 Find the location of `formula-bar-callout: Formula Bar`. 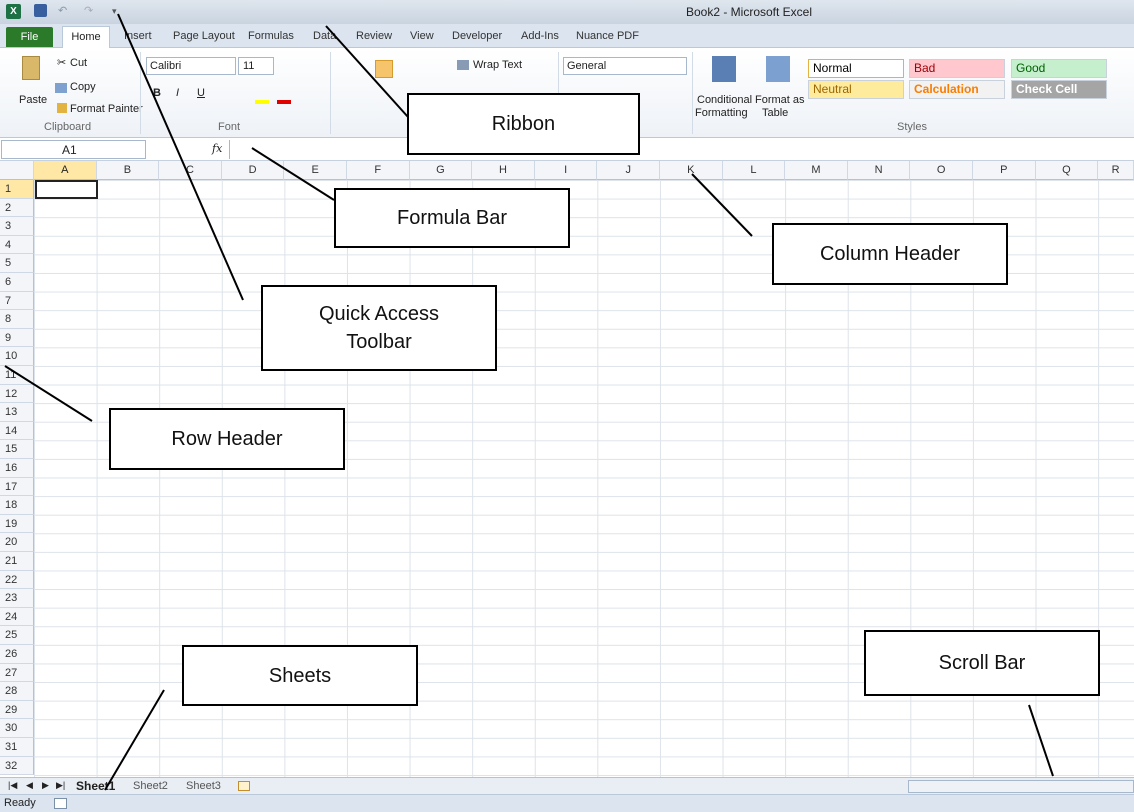

formula-bar-callout: Formula Bar is located at coordinates (452, 218).